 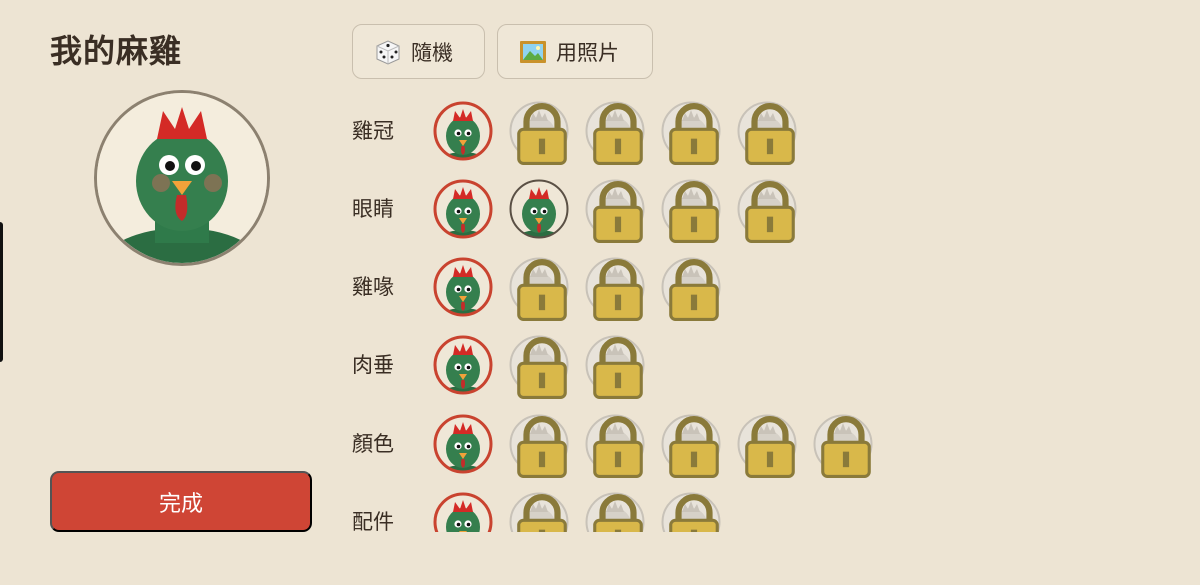 I want to click on category-label: 眼睛, so click(x=373, y=209).